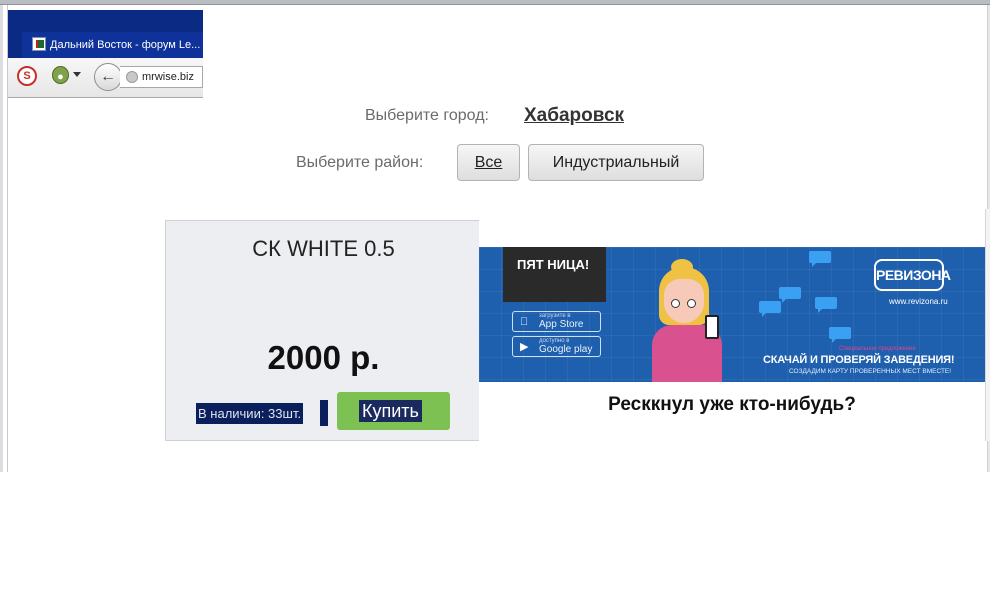 The height and width of the screenshot is (598, 990). What do you see at coordinates (732, 404) in the screenshot?
I see `banner-caption: Ресккнул уже кто-нибудь?` at bounding box center [732, 404].